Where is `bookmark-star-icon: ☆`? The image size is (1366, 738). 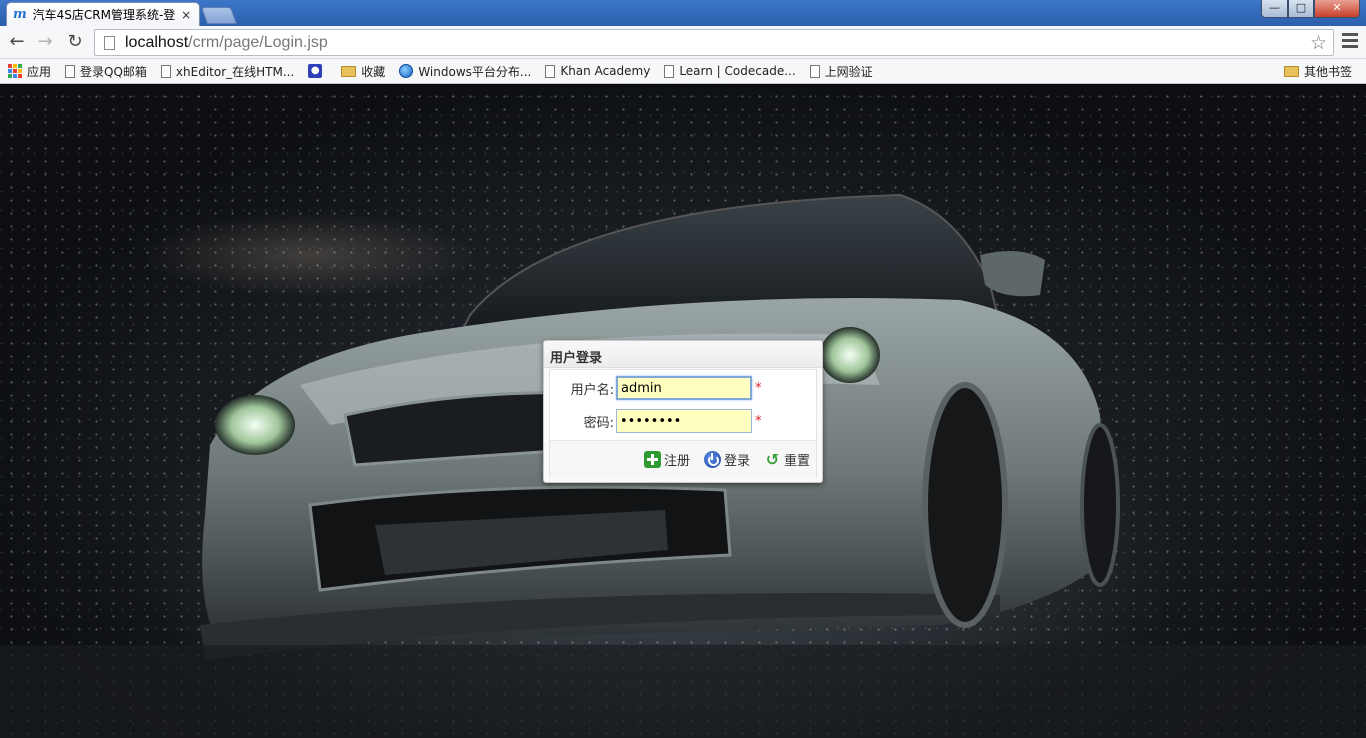
bookmark-star-icon: ☆ is located at coordinates (1318, 43).